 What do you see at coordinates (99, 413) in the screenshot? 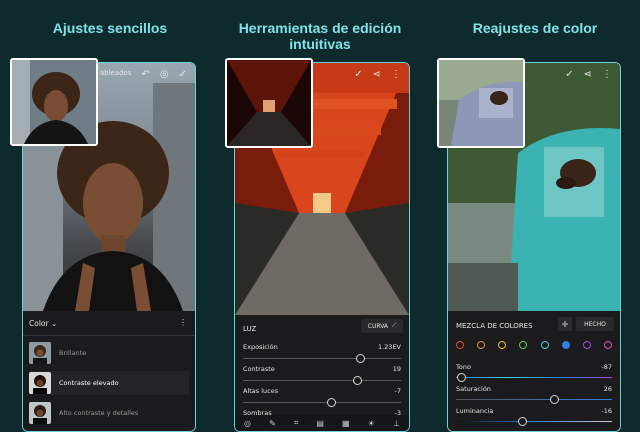
I see `preset-label: Alto contraste y detalles` at bounding box center [99, 413].